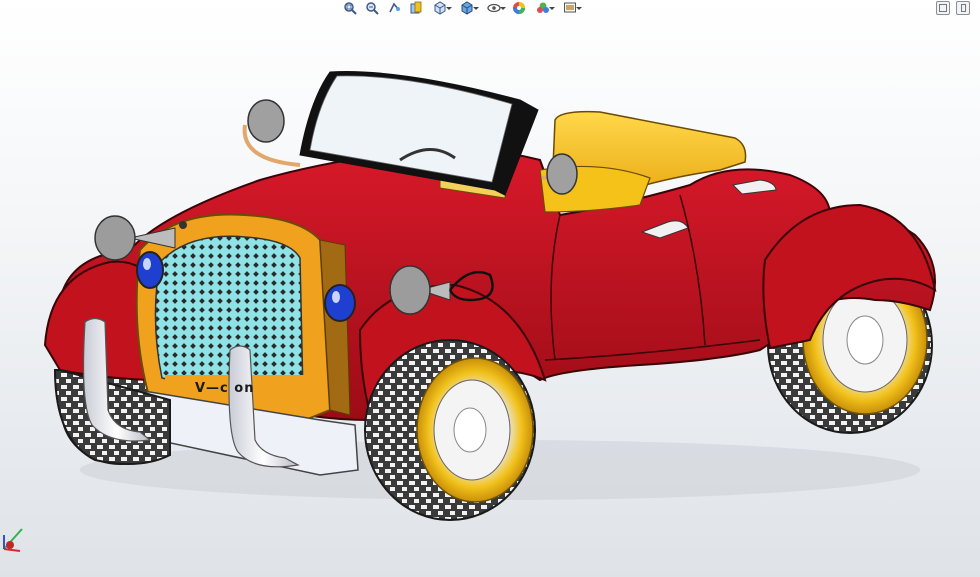 The image size is (980, 577). Describe the element at coordinates (340, 303) in the screenshot. I see `headlamp-right` at that location.